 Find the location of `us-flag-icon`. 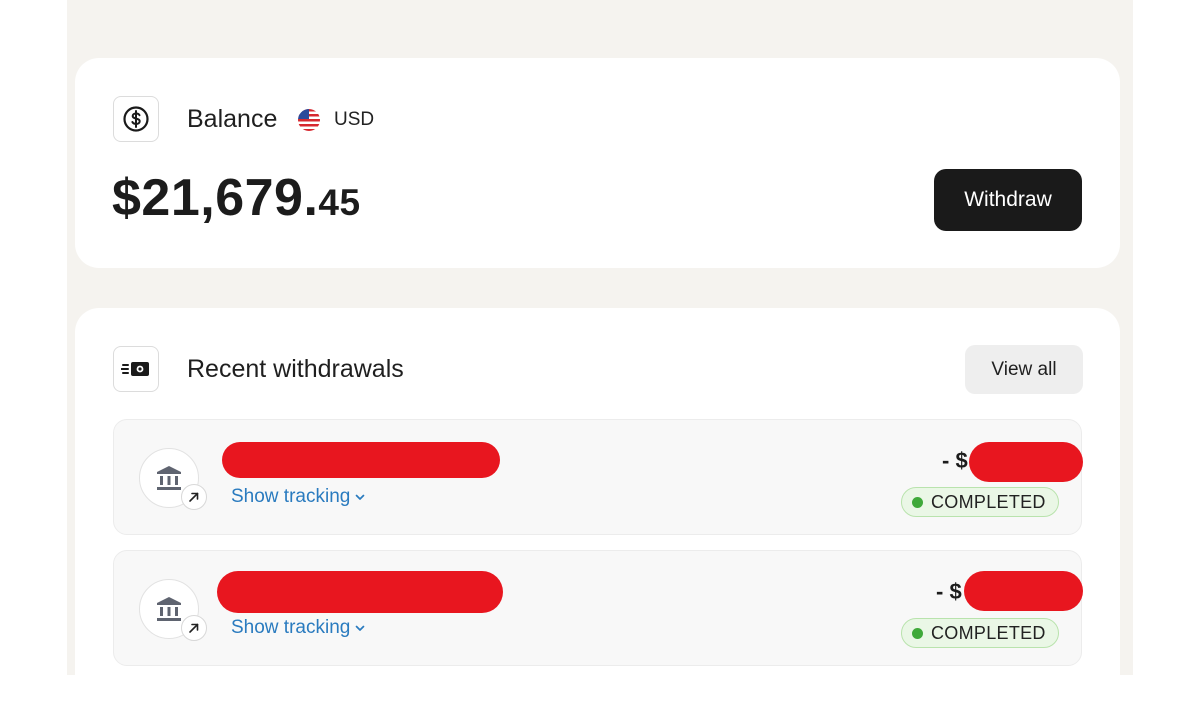

us-flag-icon is located at coordinates (309, 120).